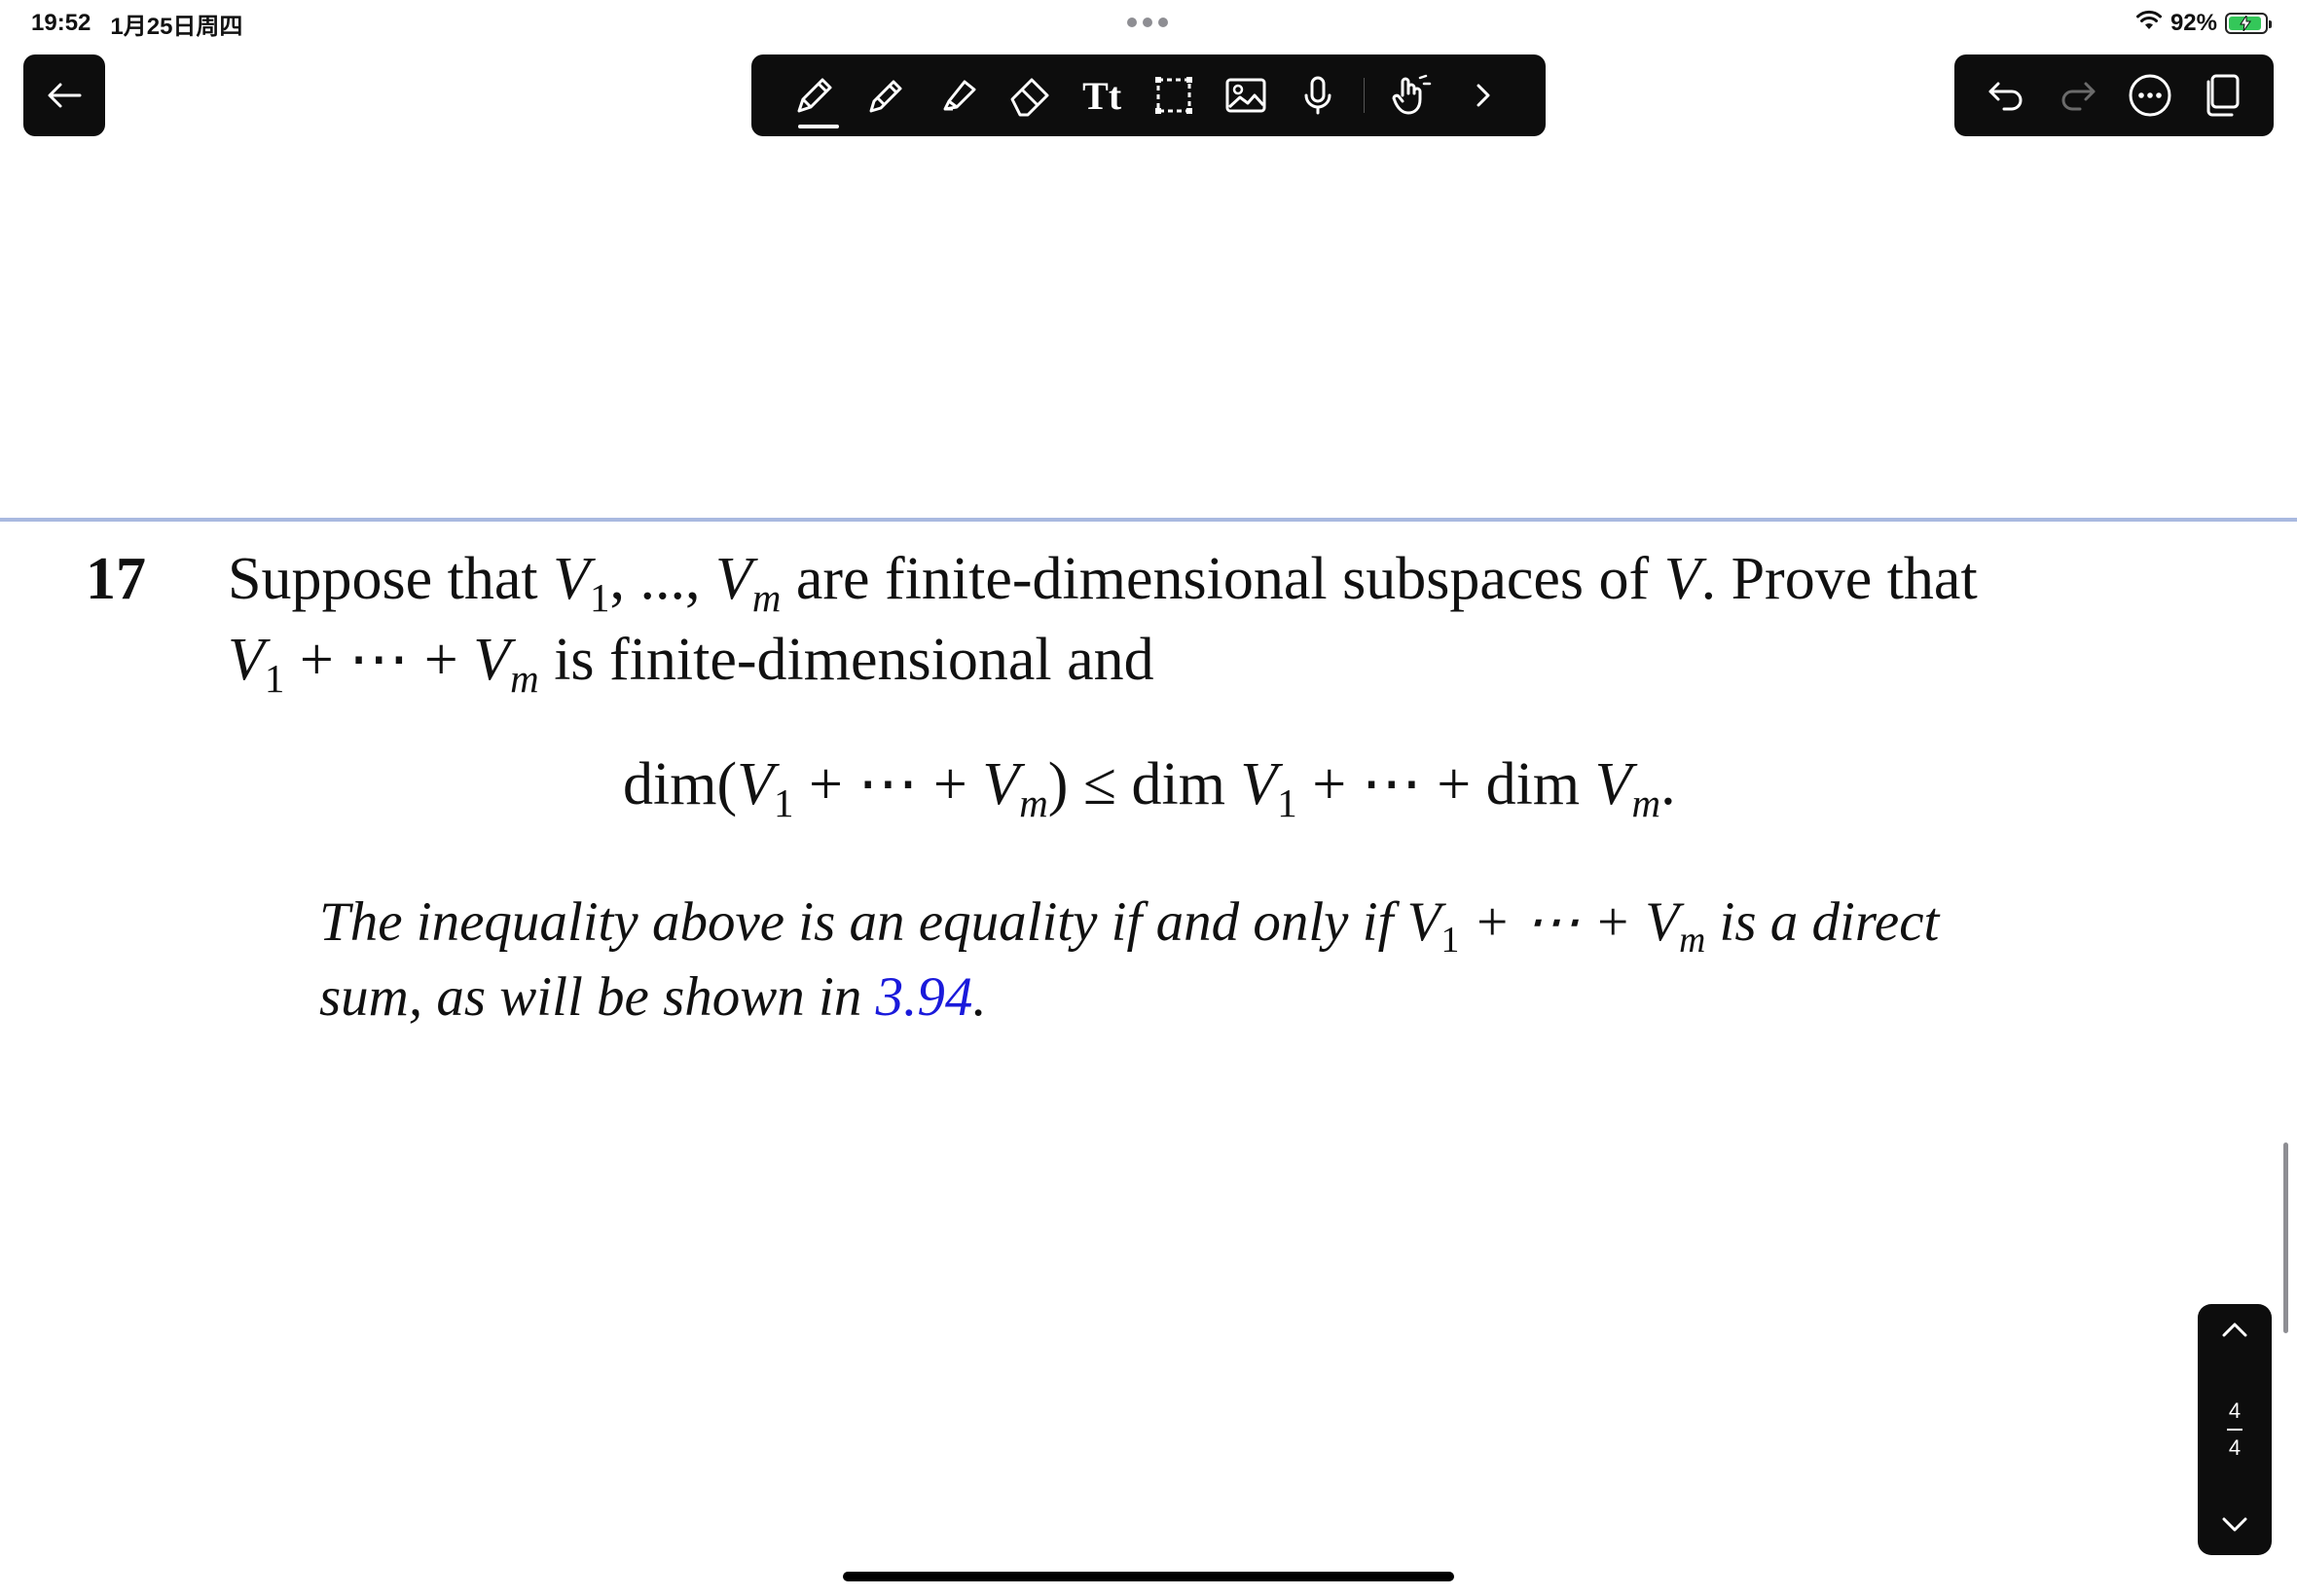 Image resolution: width=2297 pixels, height=1596 pixels. I want to click on pen-tool, so click(815, 95).